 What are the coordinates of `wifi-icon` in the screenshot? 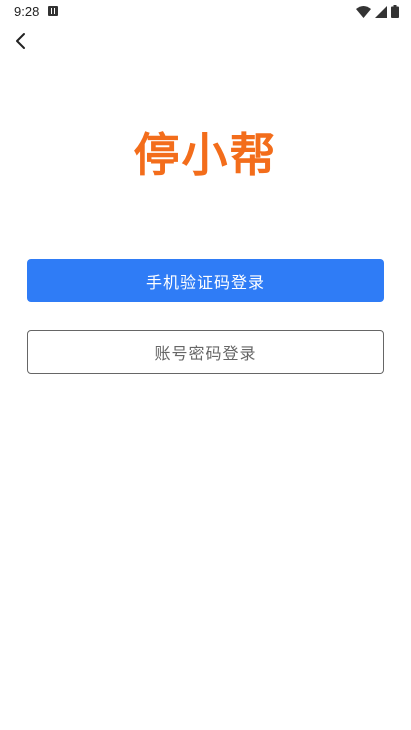 It's located at (363, 11).